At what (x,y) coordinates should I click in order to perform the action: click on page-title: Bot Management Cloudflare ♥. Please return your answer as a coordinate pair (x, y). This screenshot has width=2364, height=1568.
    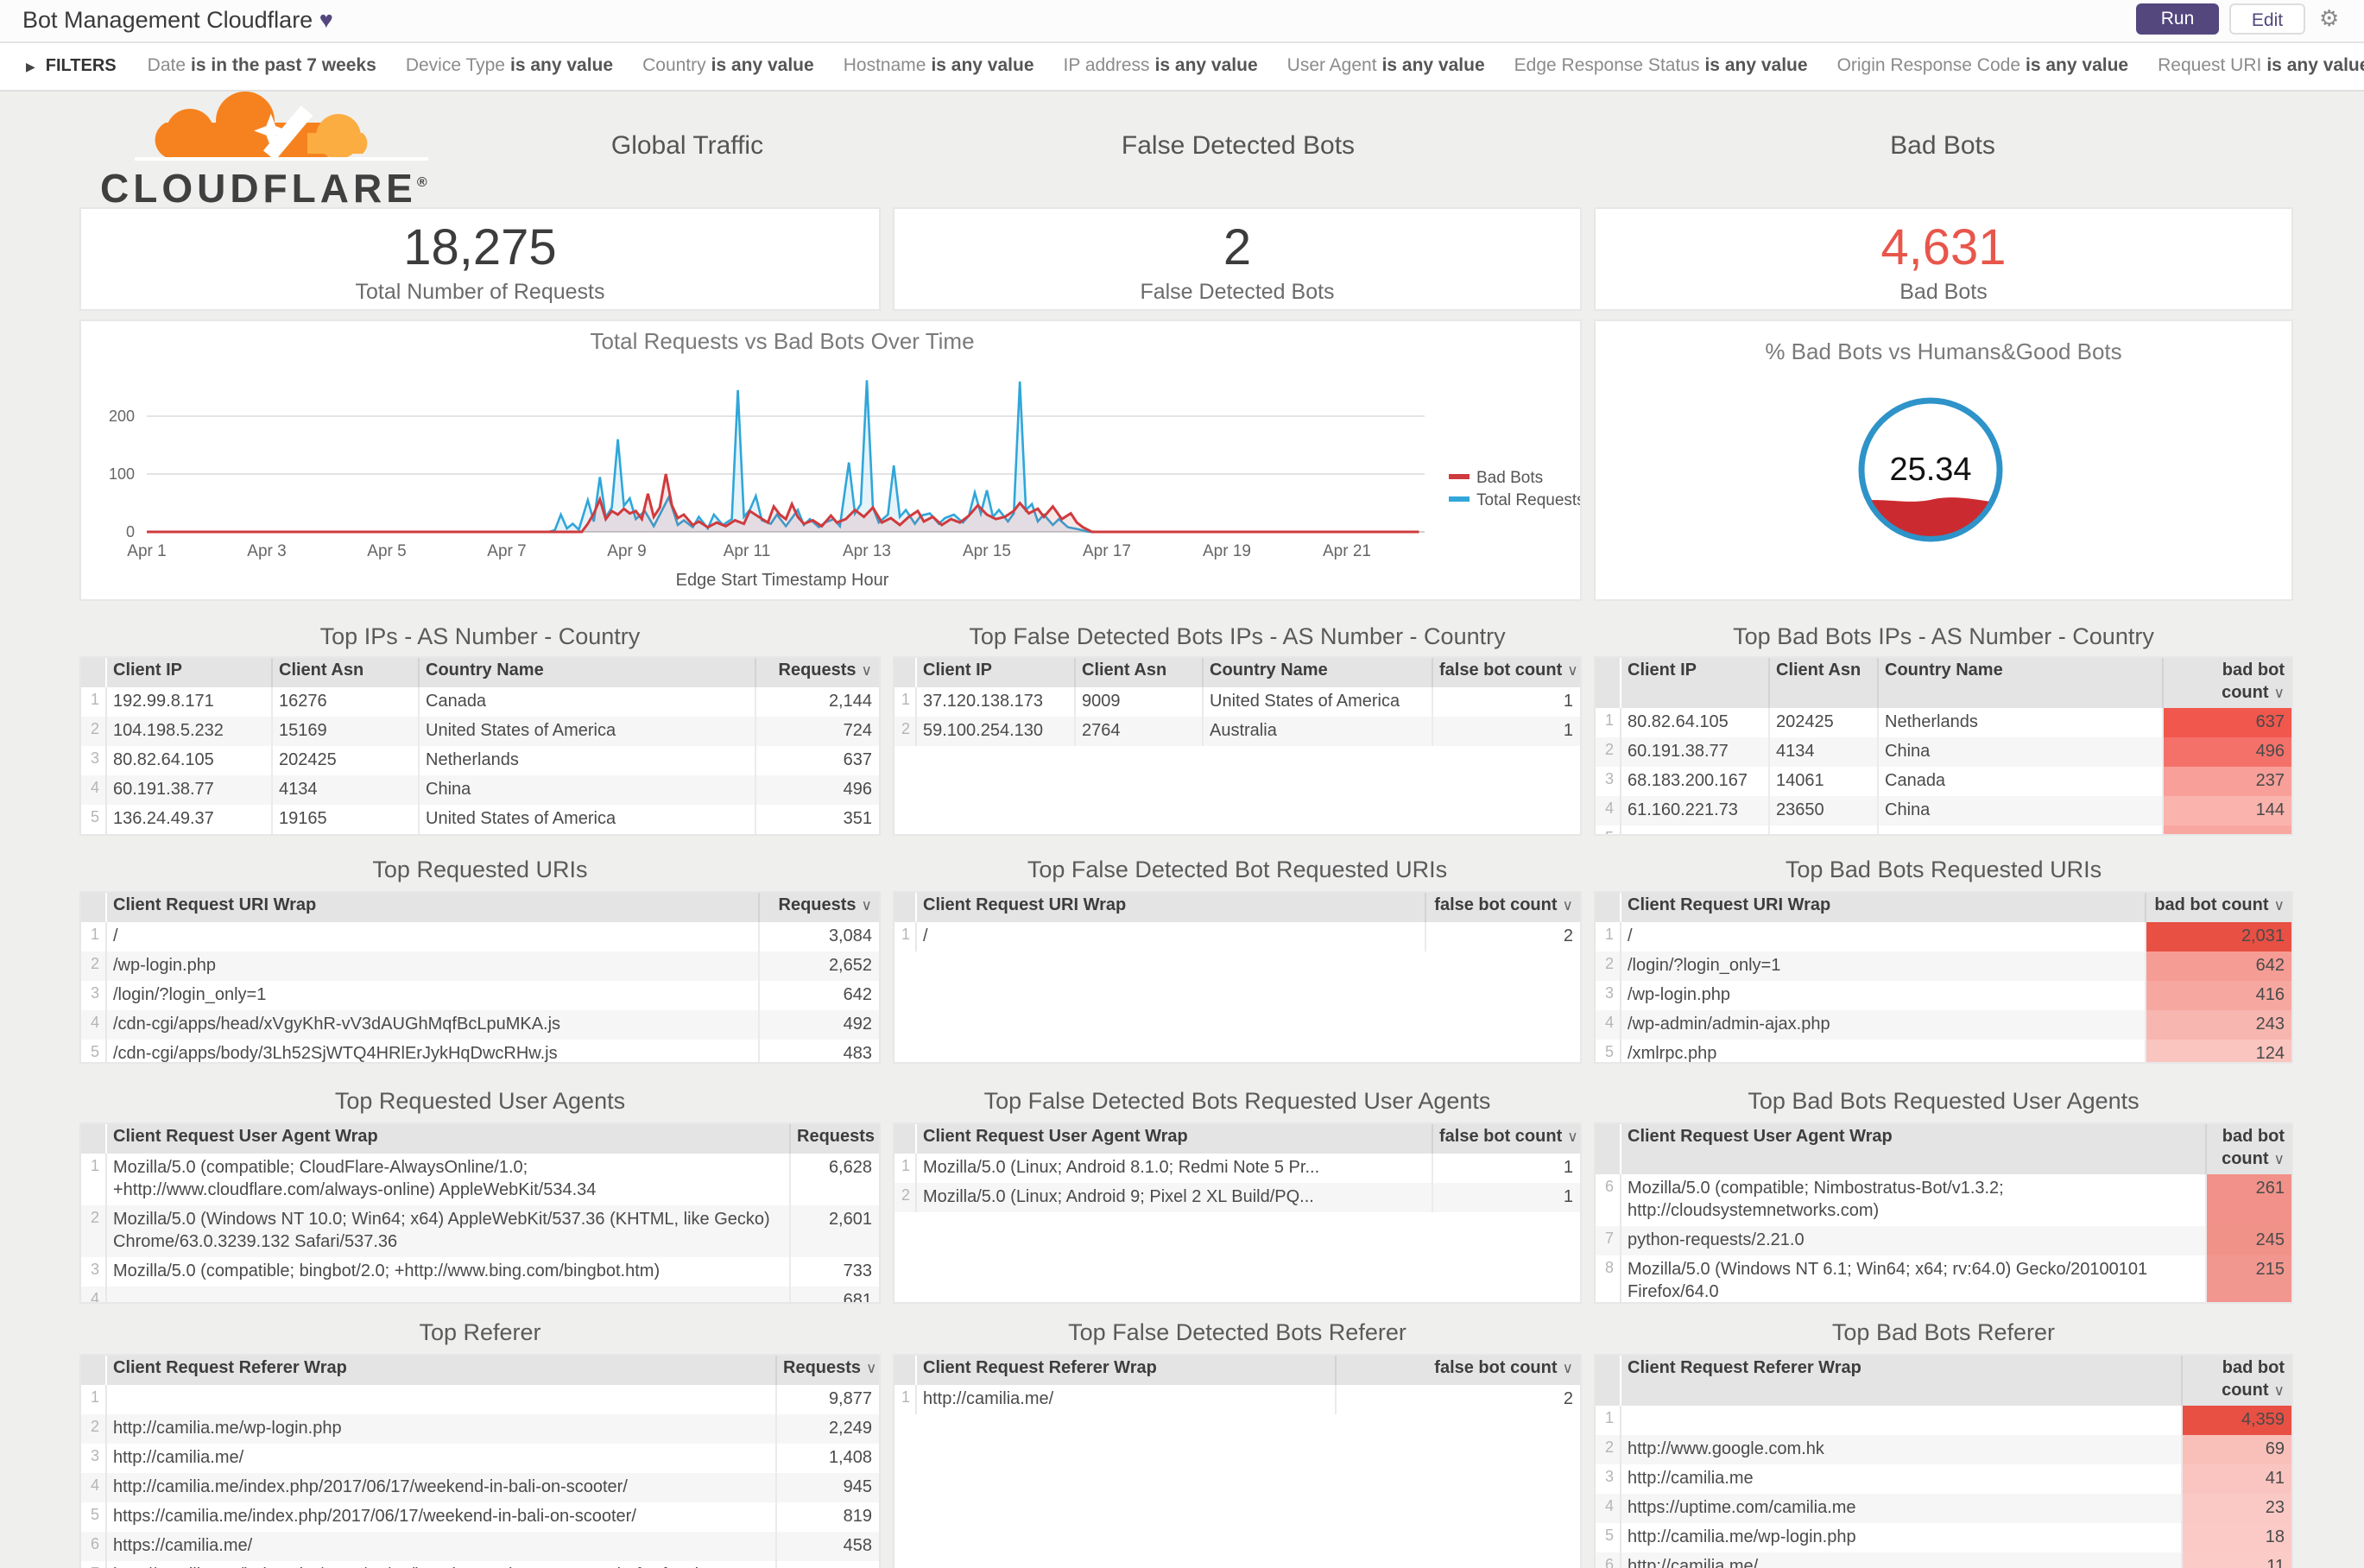
    Looking at the image, I should click on (177, 20).